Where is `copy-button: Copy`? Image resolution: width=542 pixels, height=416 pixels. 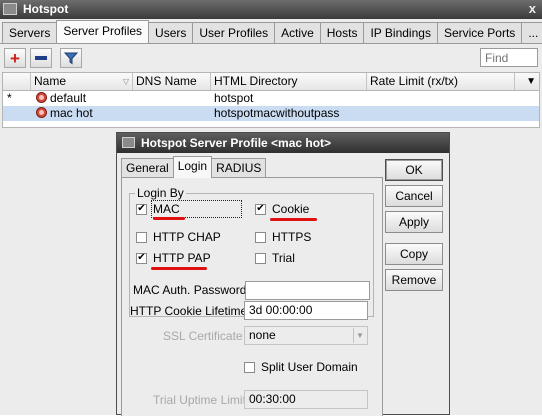 copy-button: Copy is located at coordinates (414, 254).